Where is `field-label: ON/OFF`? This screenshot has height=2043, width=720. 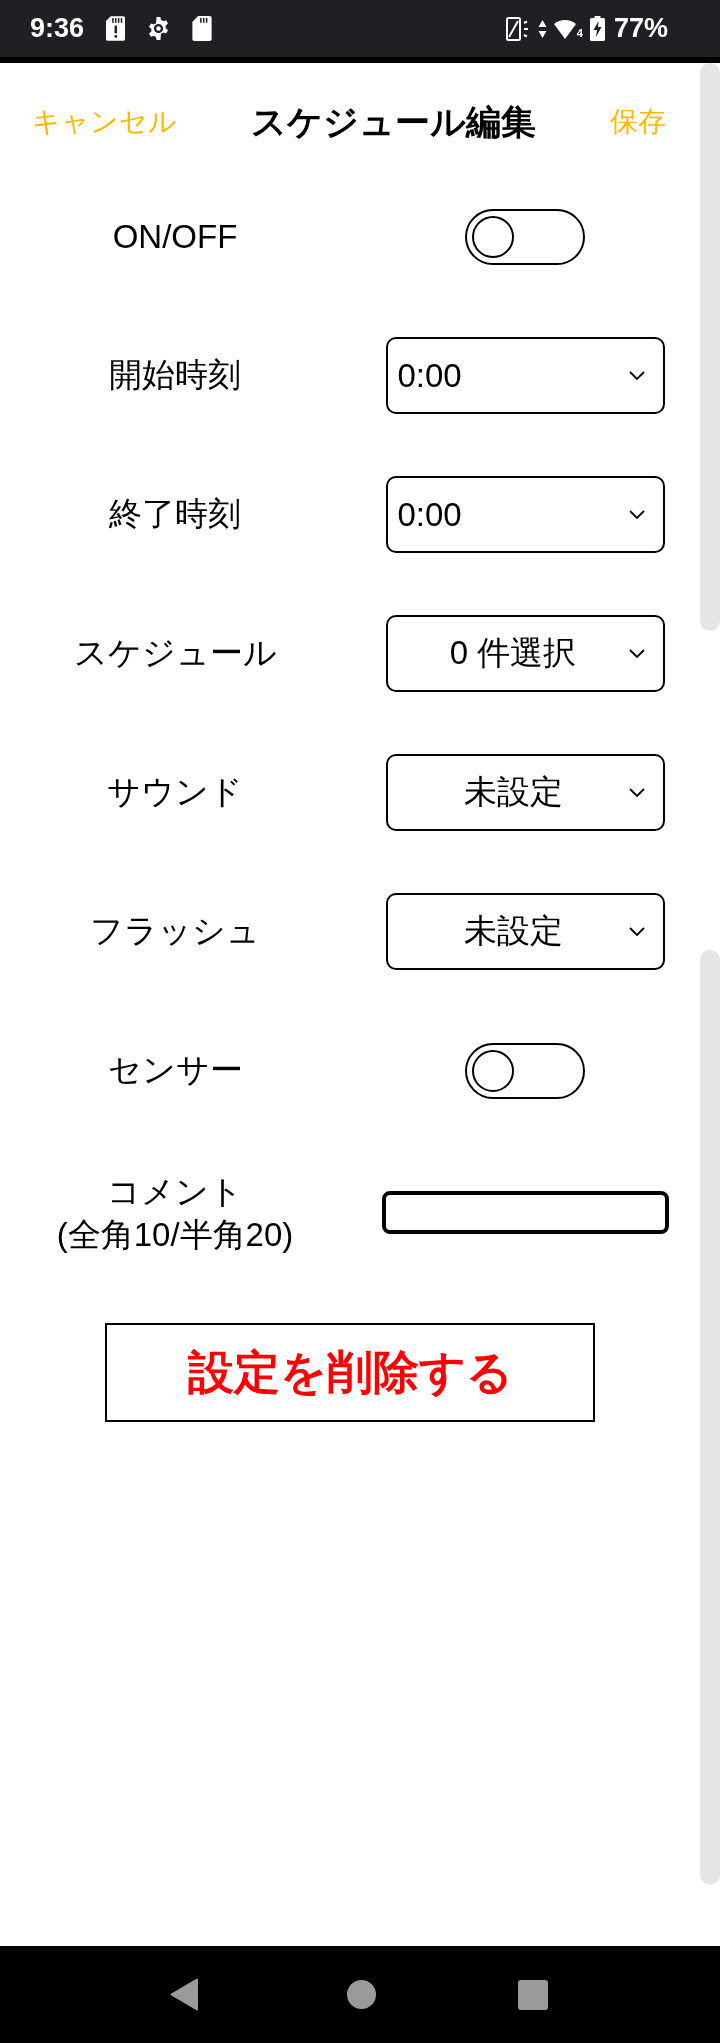
field-label: ON/OFF is located at coordinates (175, 236).